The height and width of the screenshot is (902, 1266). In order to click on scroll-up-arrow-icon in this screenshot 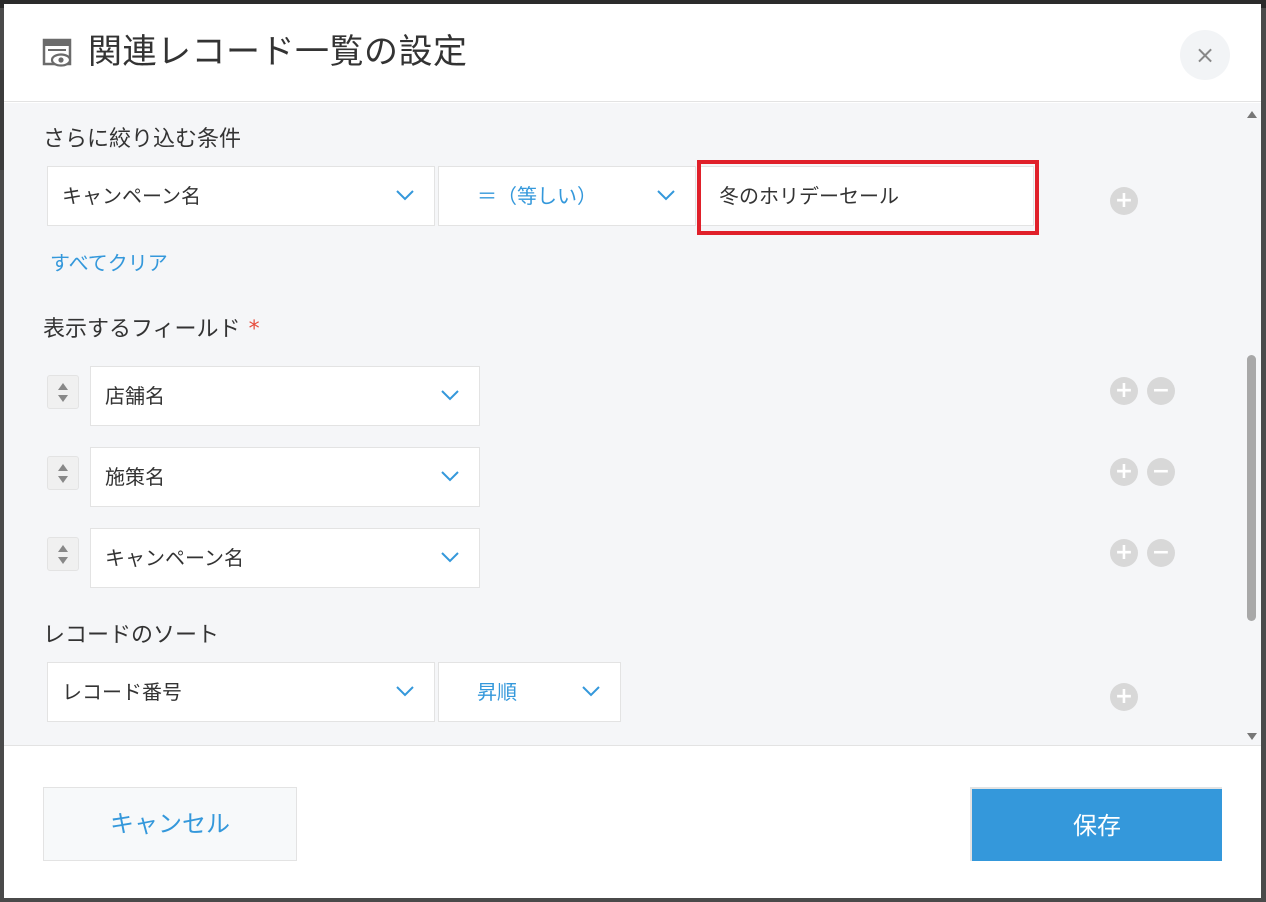, I will do `click(1252, 114)`.